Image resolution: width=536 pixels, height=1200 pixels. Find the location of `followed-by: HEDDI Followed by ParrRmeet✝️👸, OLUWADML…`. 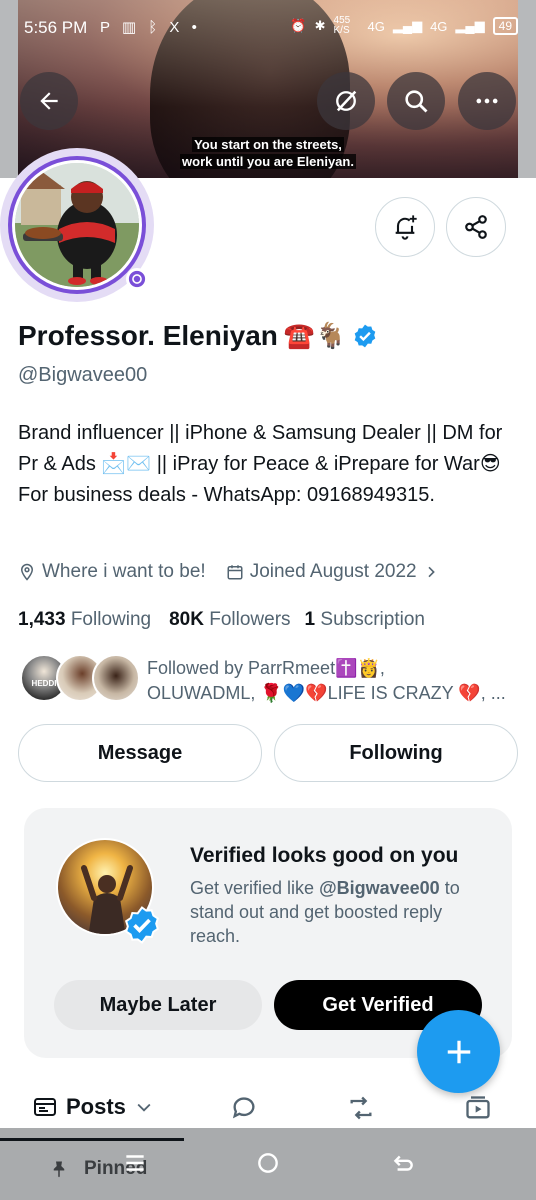

followed-by: HEDDI Followed by ParrRmeet✝️👸, OLUWADML… is located at coordinates (270, 679).